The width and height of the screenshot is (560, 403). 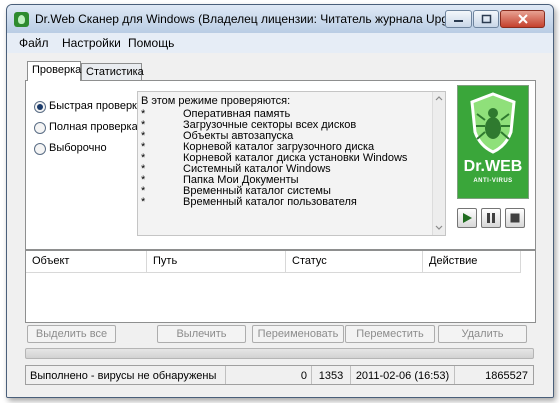 I want to click on column-header-status: Статус, so click(x=354, y=262).